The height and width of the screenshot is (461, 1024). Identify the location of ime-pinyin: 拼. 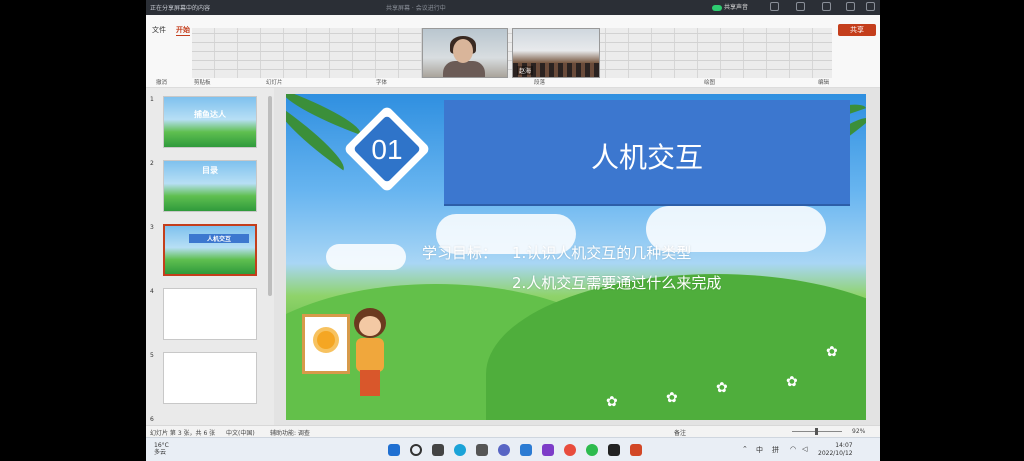
(775, 450).